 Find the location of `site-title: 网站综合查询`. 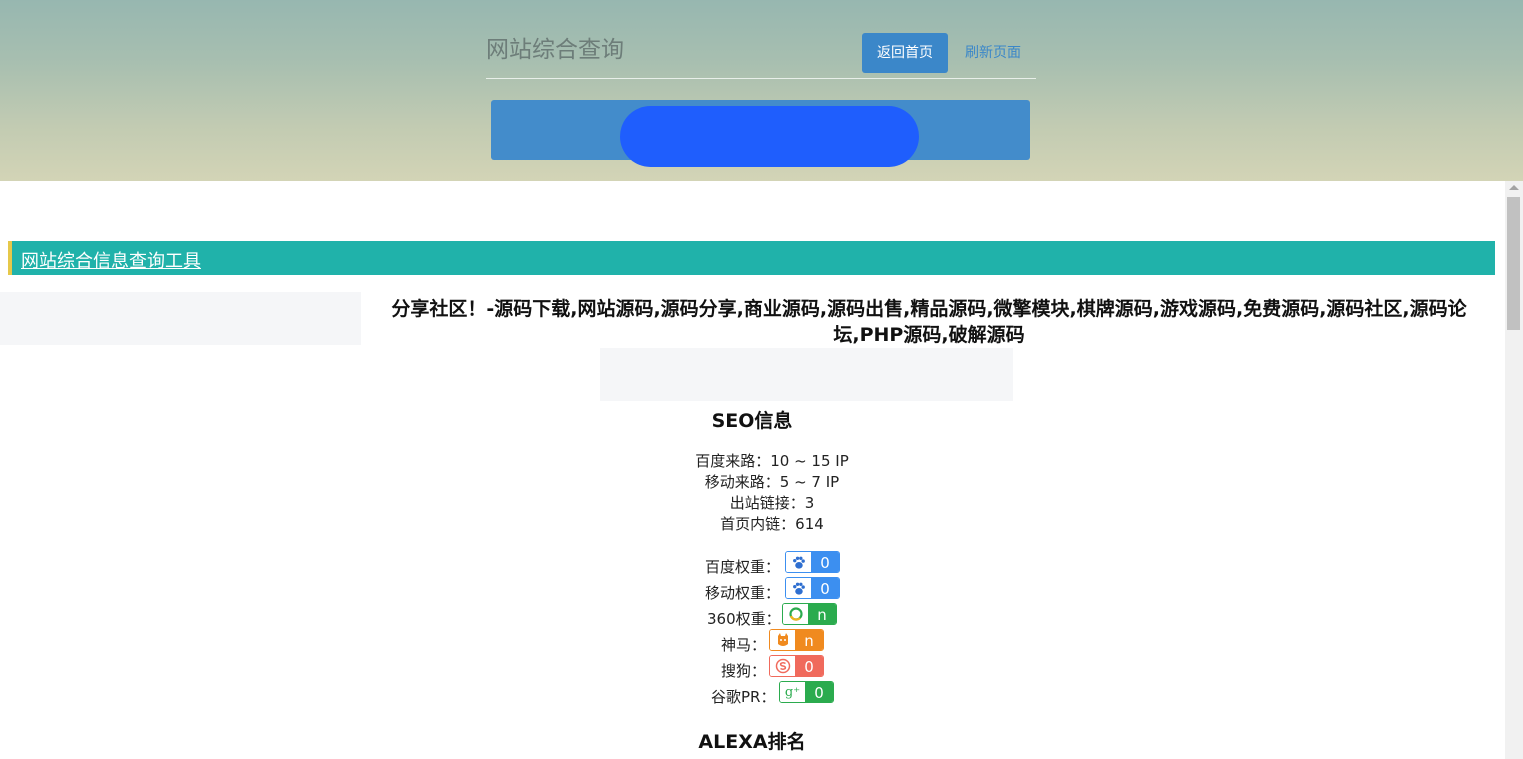

site-title: 网站综合查询 is located at coordinates (555, 50).